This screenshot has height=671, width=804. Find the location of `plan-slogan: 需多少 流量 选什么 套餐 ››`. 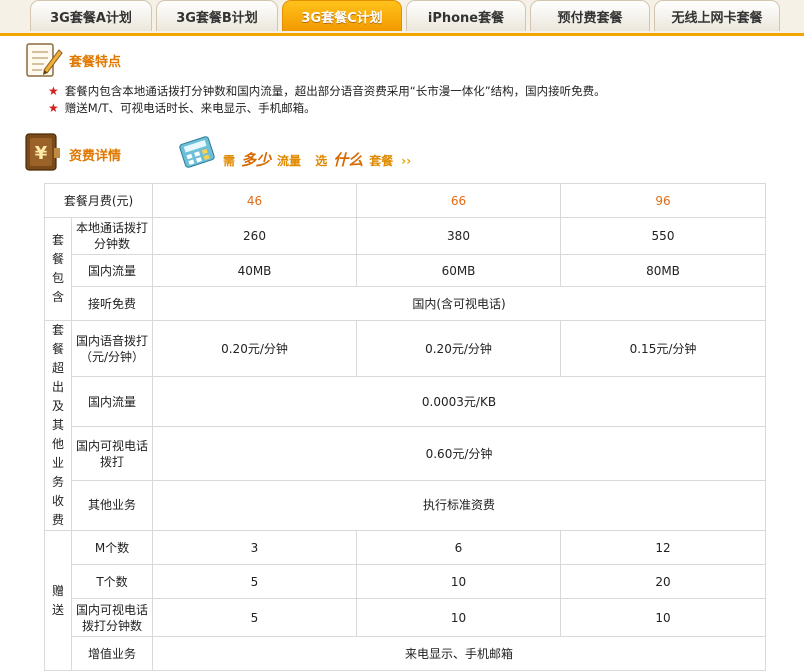

plan-slogan: 需多少 流量 选什么 套餐 ›› is located at coordinates (317, 160).